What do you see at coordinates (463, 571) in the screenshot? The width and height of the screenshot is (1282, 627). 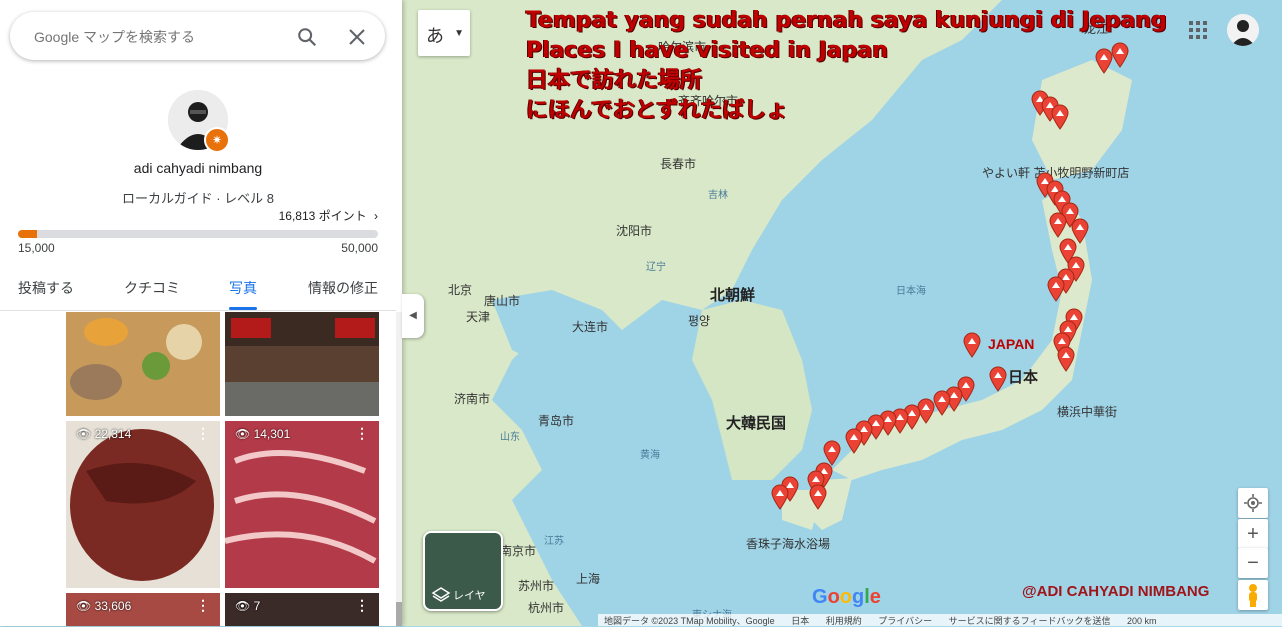 I see `layer-switcher-button: レイヤ` at bounding box center [463, 571].